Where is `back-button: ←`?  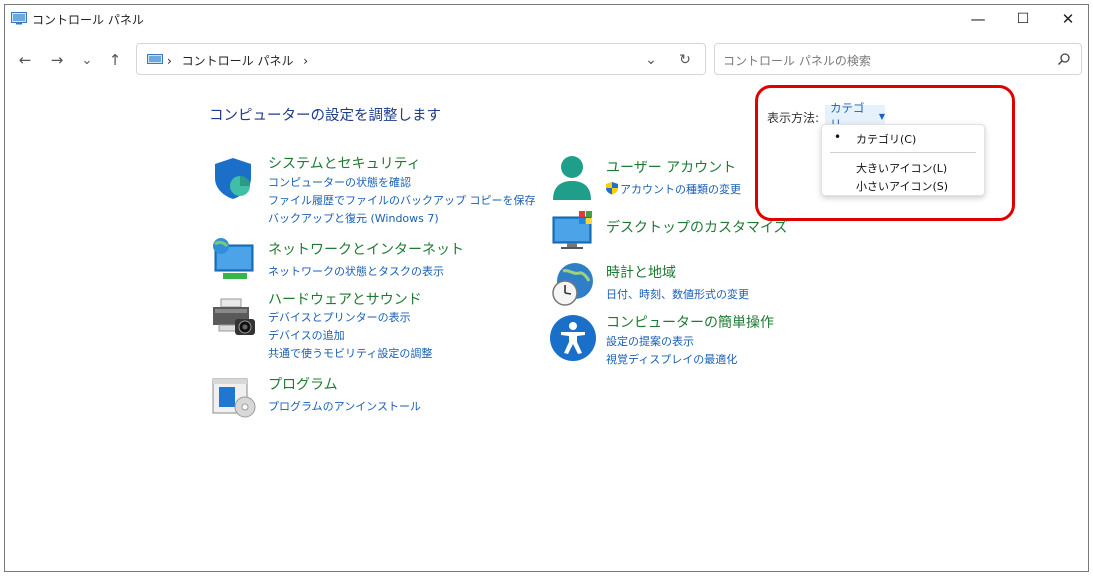 back-button: ← is located at coordinates (25, 60).